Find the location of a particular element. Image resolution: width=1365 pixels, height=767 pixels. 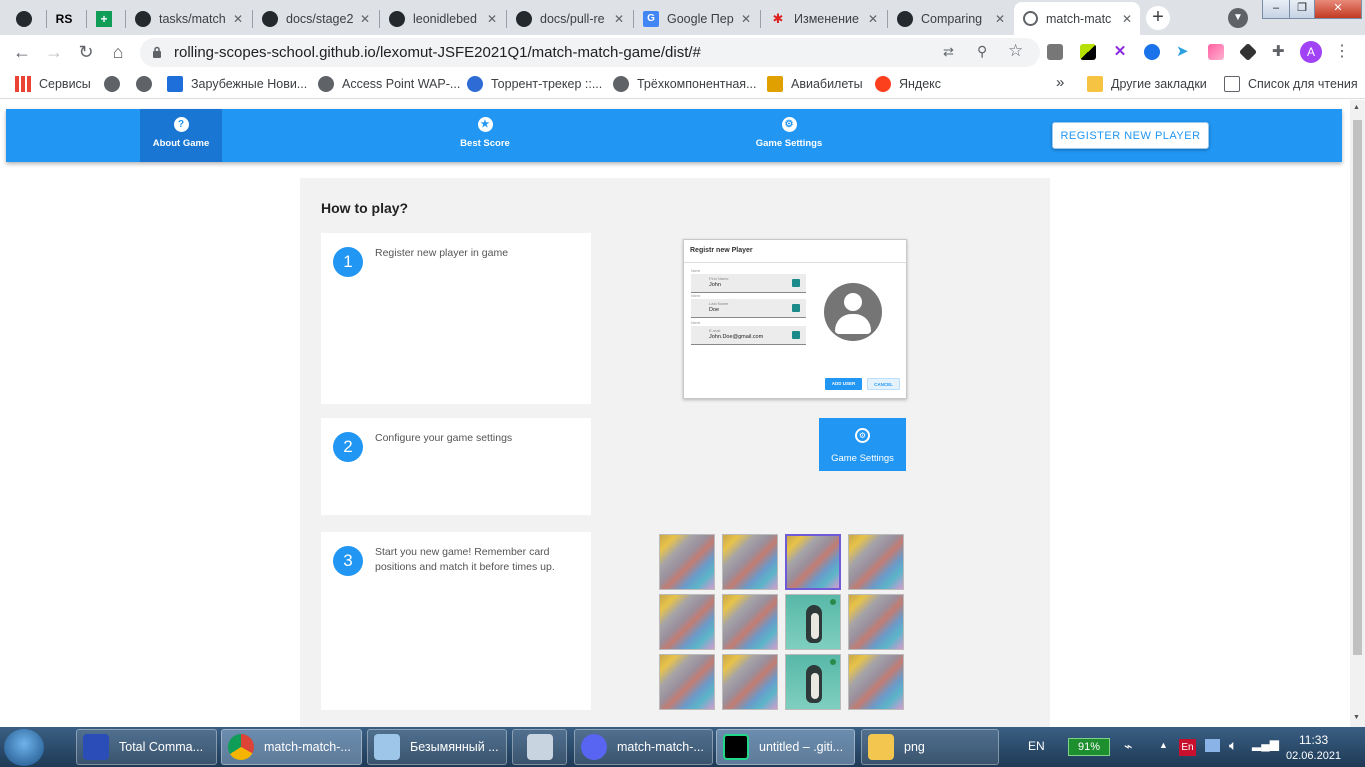

reload-button: ↻ is located at coordinates (86, 52).